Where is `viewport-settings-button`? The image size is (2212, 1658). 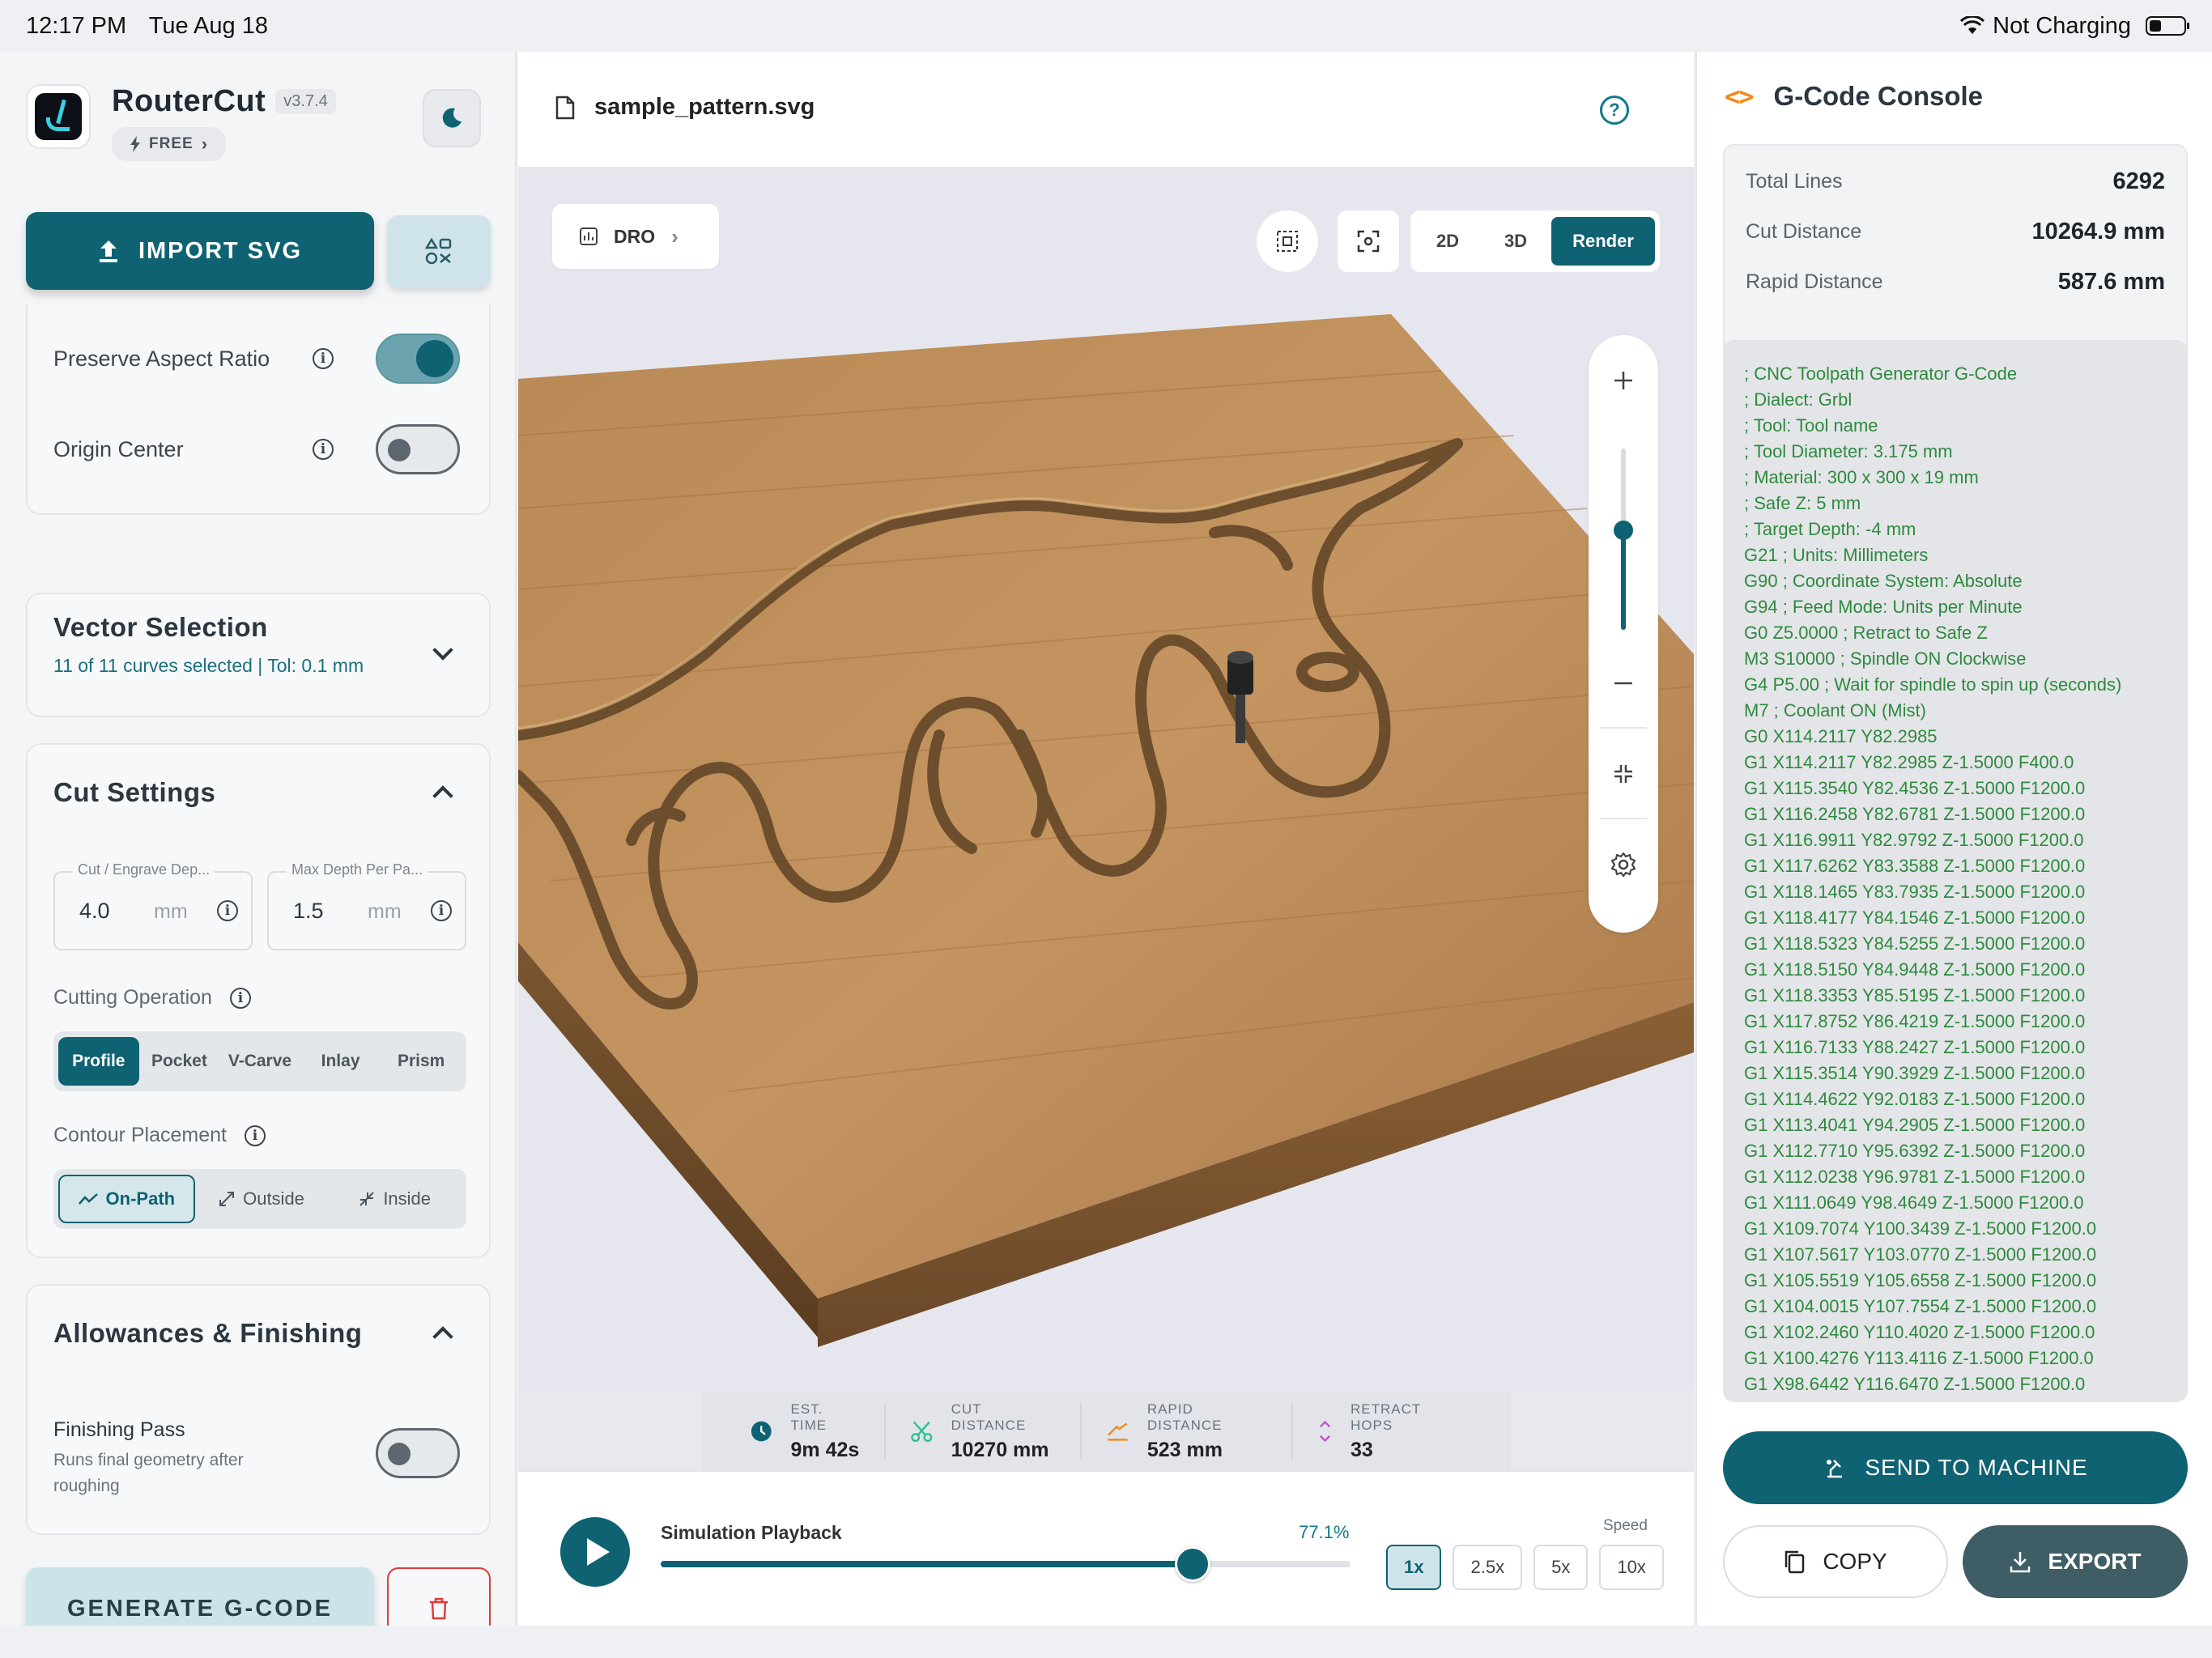 viewport-settings-button is located at coordinates (1624, 864).